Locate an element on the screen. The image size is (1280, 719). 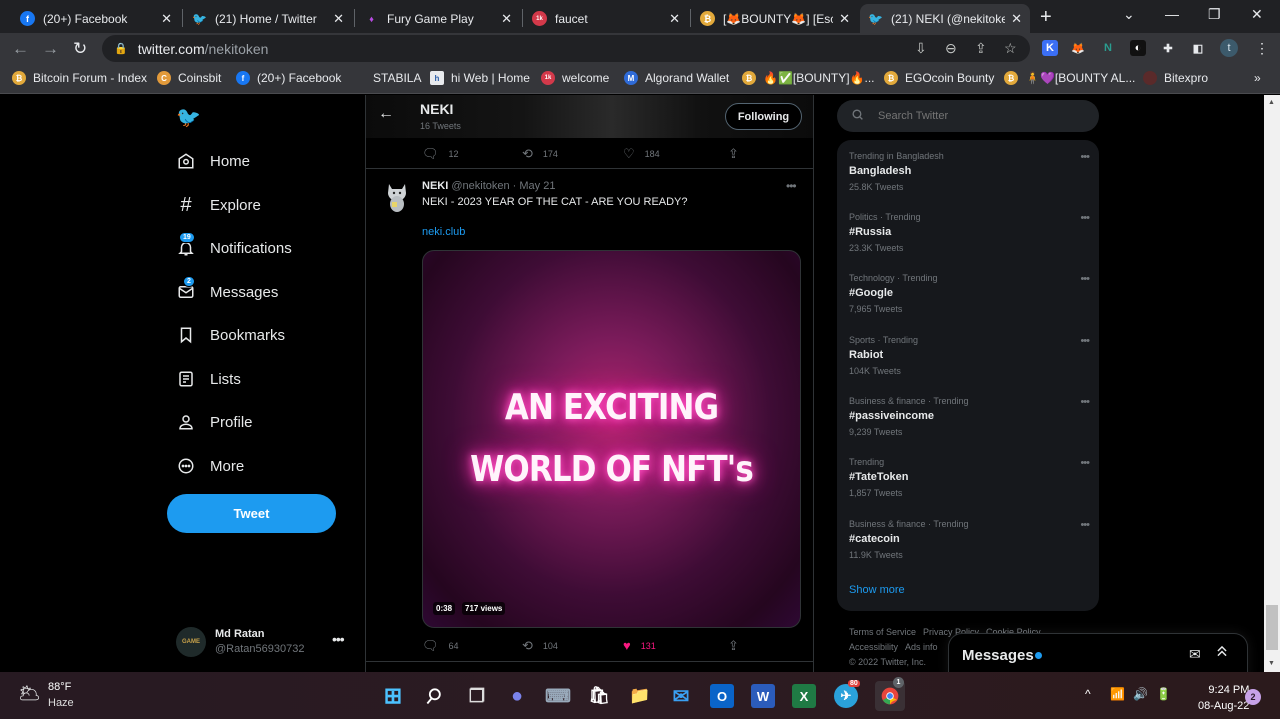
bookmarks-overflow-button: » is located at coordinates (1257, 78).